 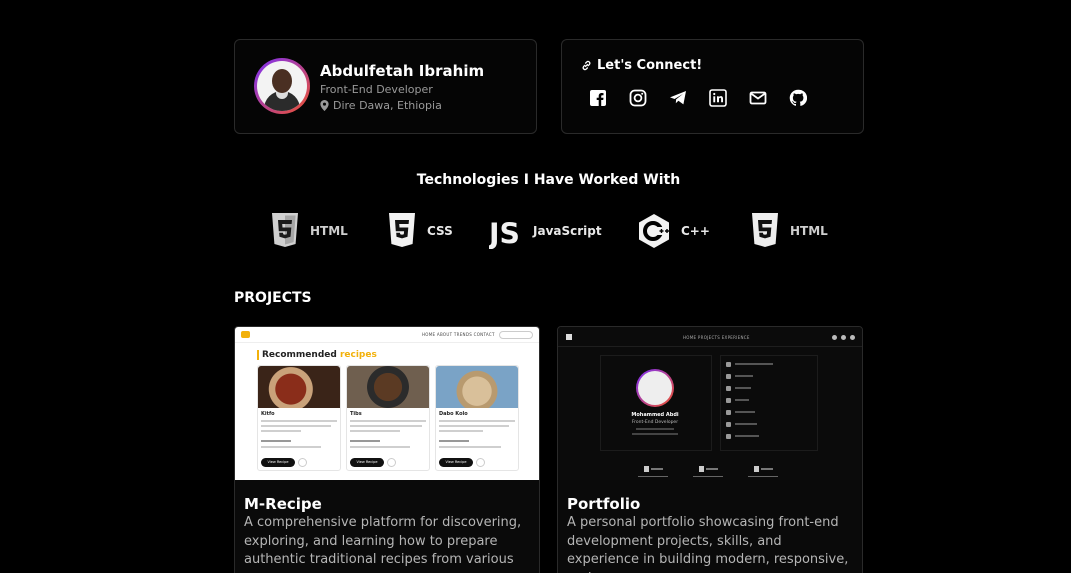 What do you see at coordinates (718, 98) in the screenshot?
I see `linkedin-icon` at bounding box center [718, 98].